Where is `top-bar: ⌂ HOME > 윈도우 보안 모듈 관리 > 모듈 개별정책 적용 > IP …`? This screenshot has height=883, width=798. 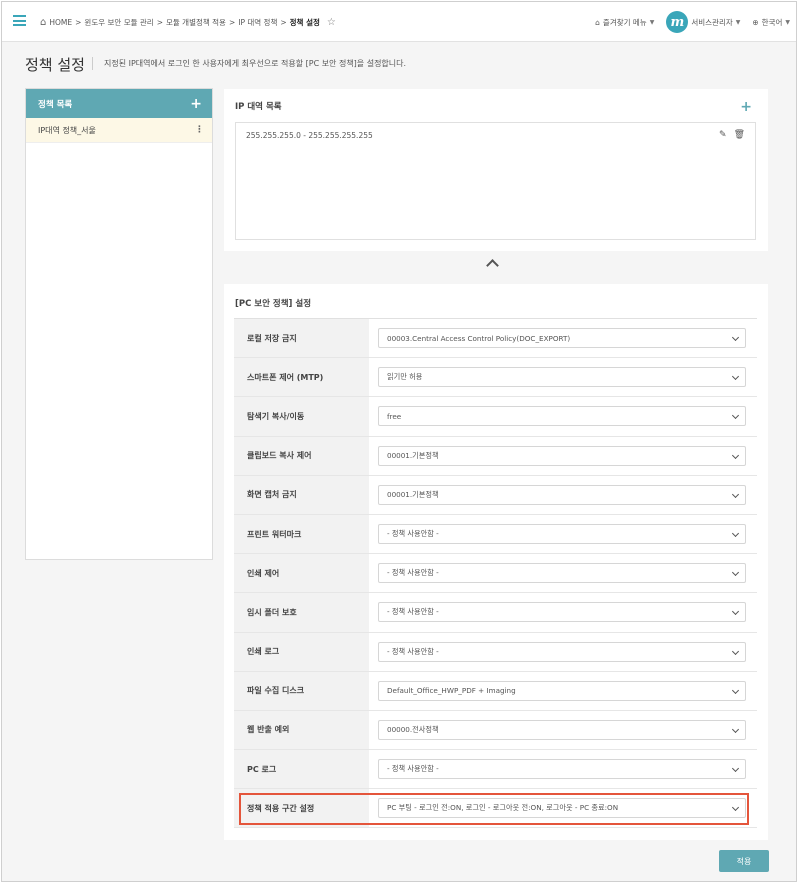
top-bar: ⌂ HOME > 윈도우 보안 모듈 관리 > 모듈 개별정책 적용 > IP … is located at coordinates (399, 22).